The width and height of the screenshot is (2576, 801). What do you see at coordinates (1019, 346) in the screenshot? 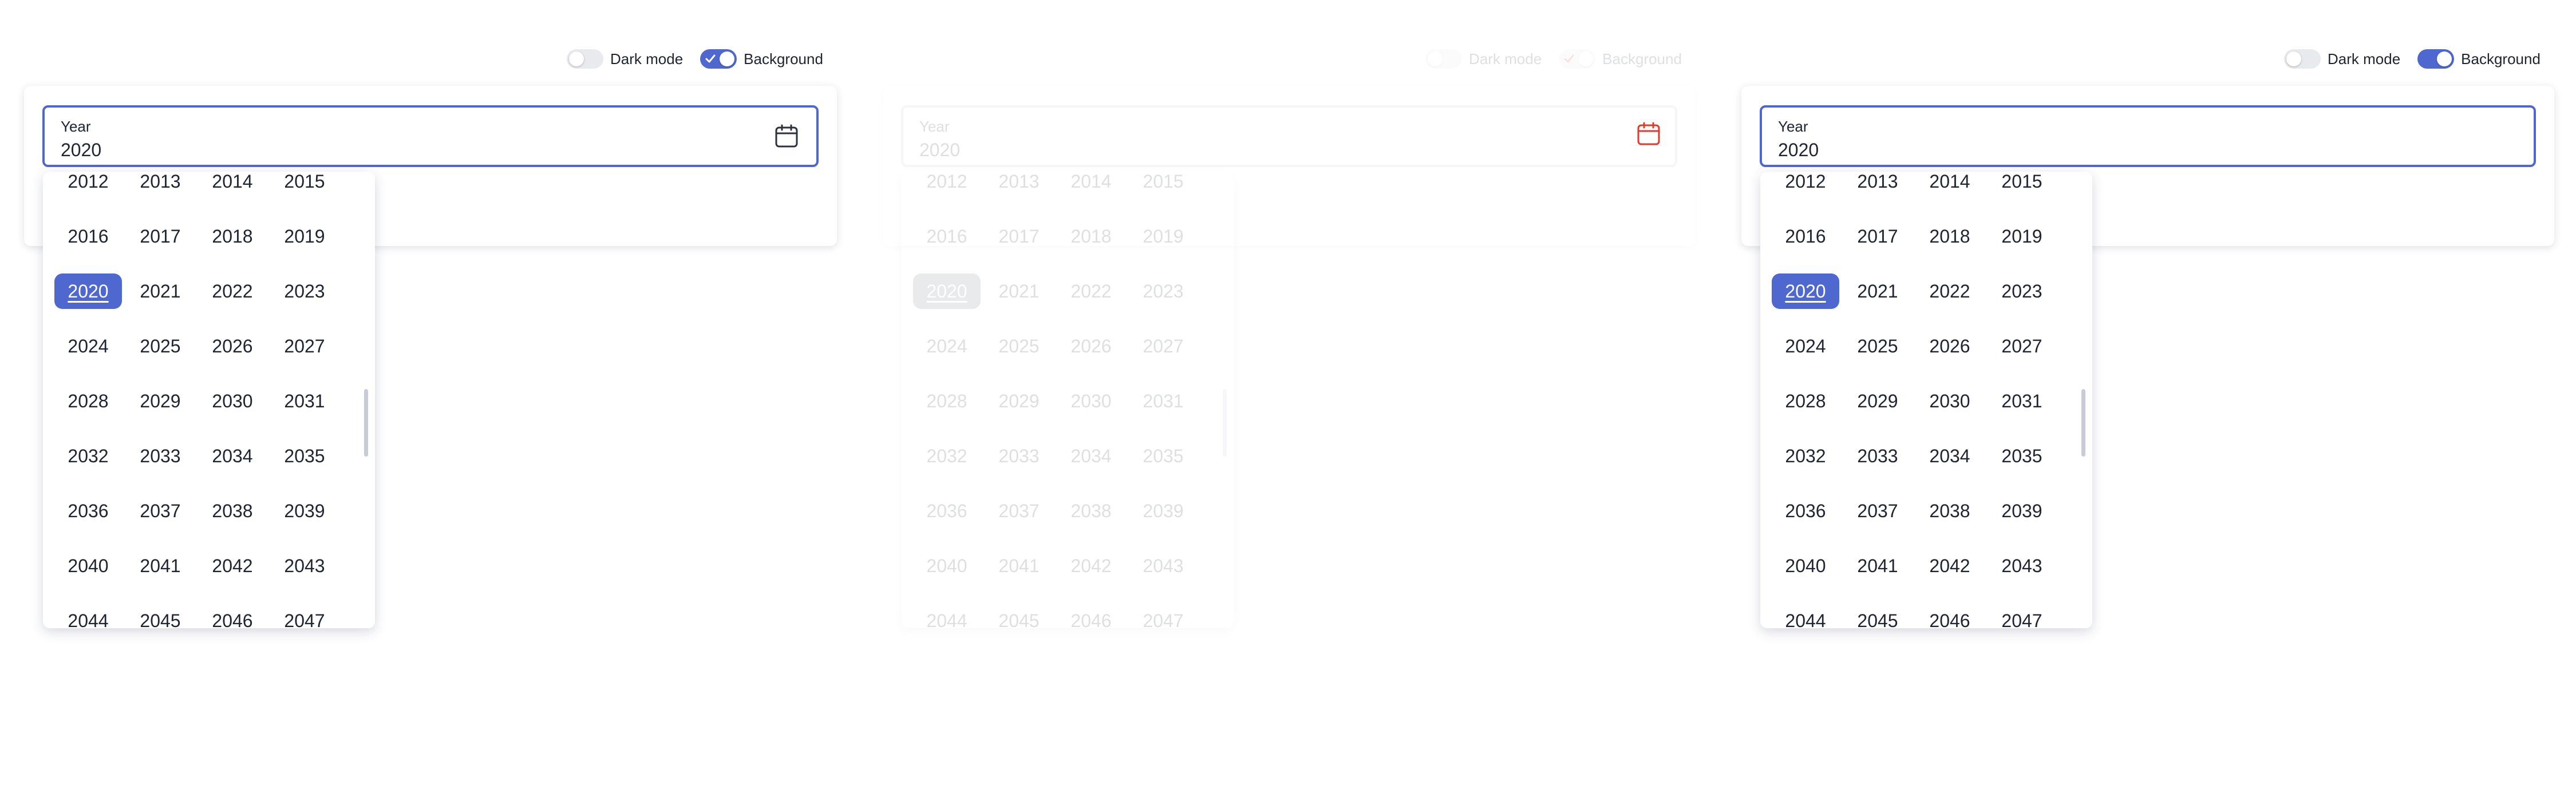
I see `year-option-2025: 2025` at bounding box center [1019, 346].